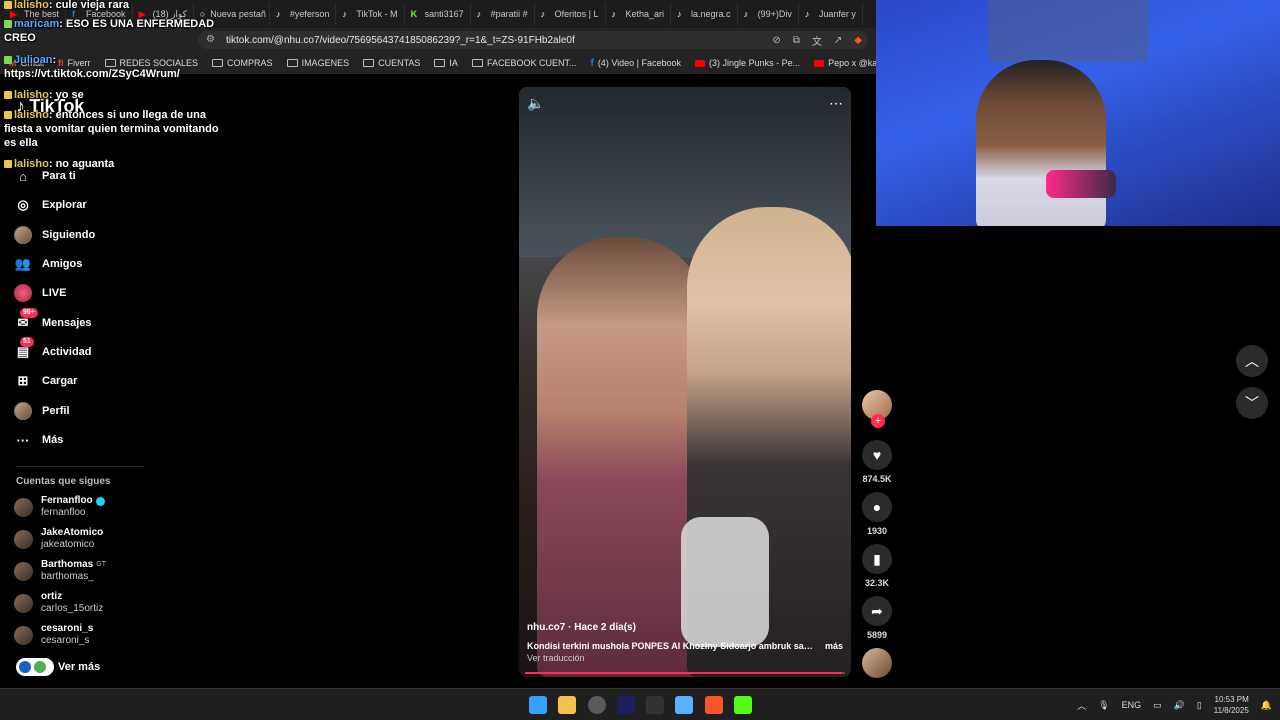 This screenshot has height=720, width=1280. I want to click on bookmark-item: CUENTAS, so click(391, 63).